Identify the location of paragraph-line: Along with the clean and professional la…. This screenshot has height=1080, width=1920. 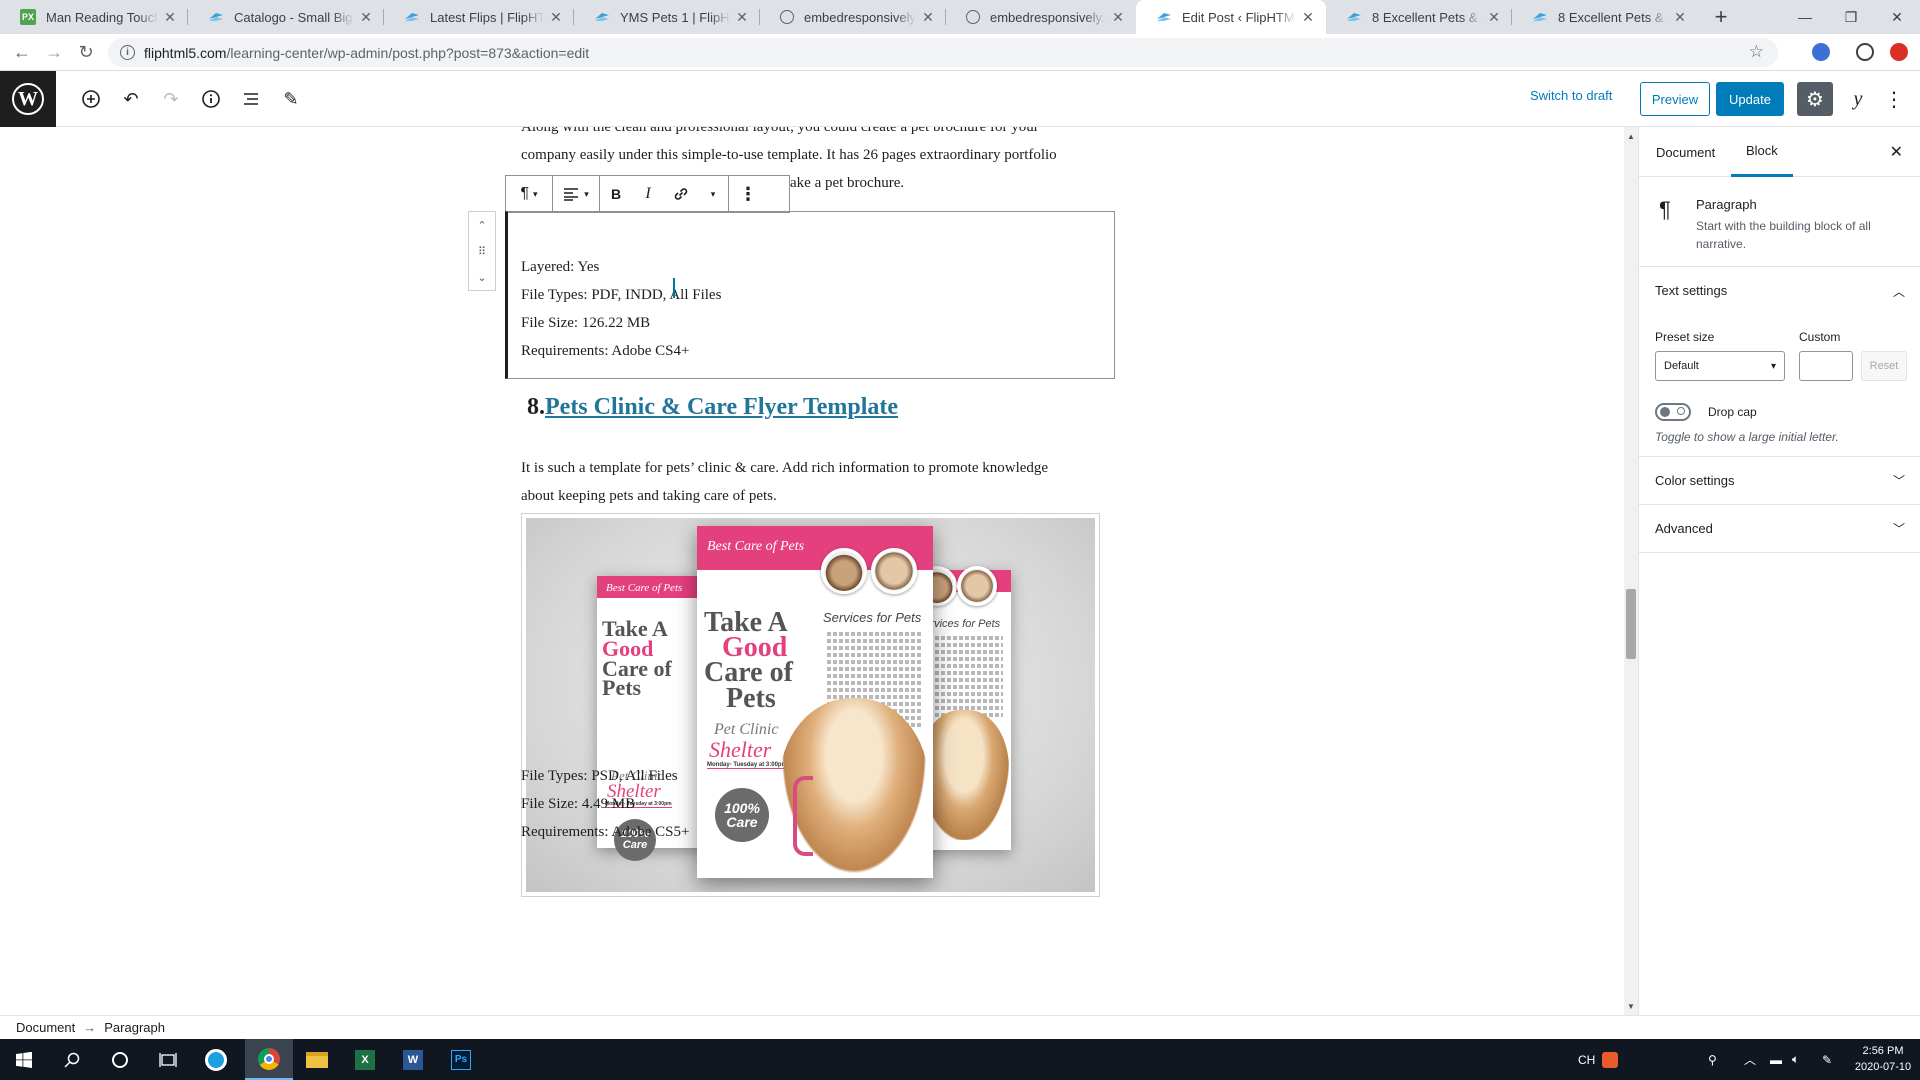
(780, 134).